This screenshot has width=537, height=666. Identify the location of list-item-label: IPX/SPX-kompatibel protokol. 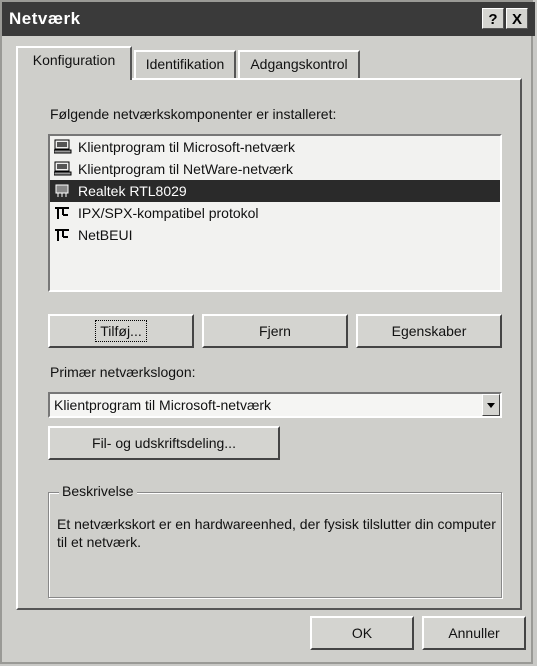
(168, 213).